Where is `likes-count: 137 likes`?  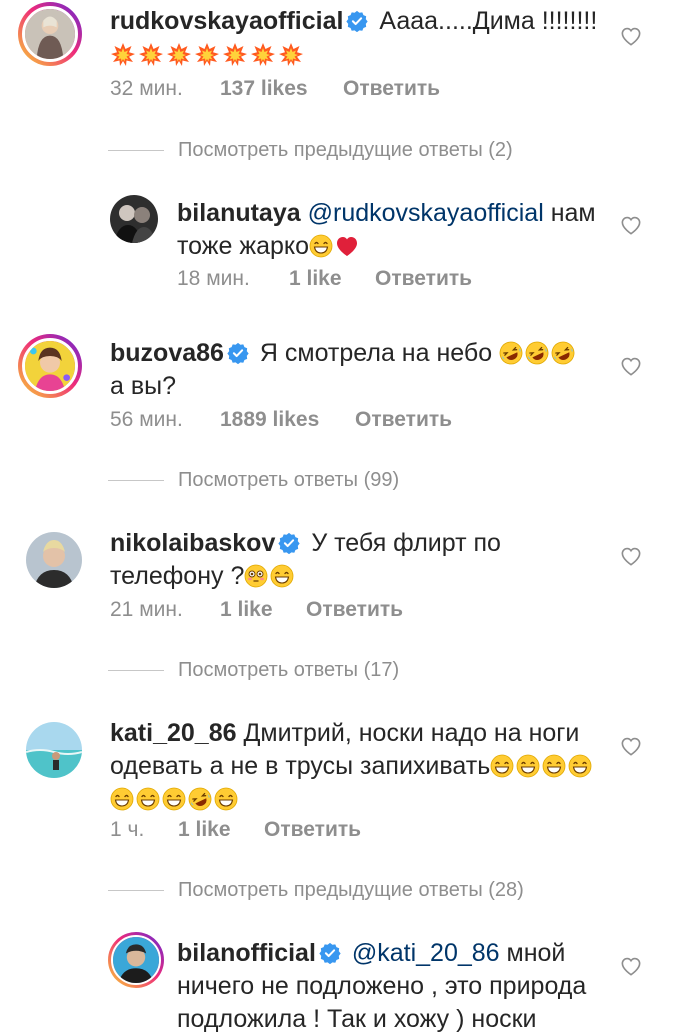
likes-count: 137 likes is located at coordinates (281, 89).